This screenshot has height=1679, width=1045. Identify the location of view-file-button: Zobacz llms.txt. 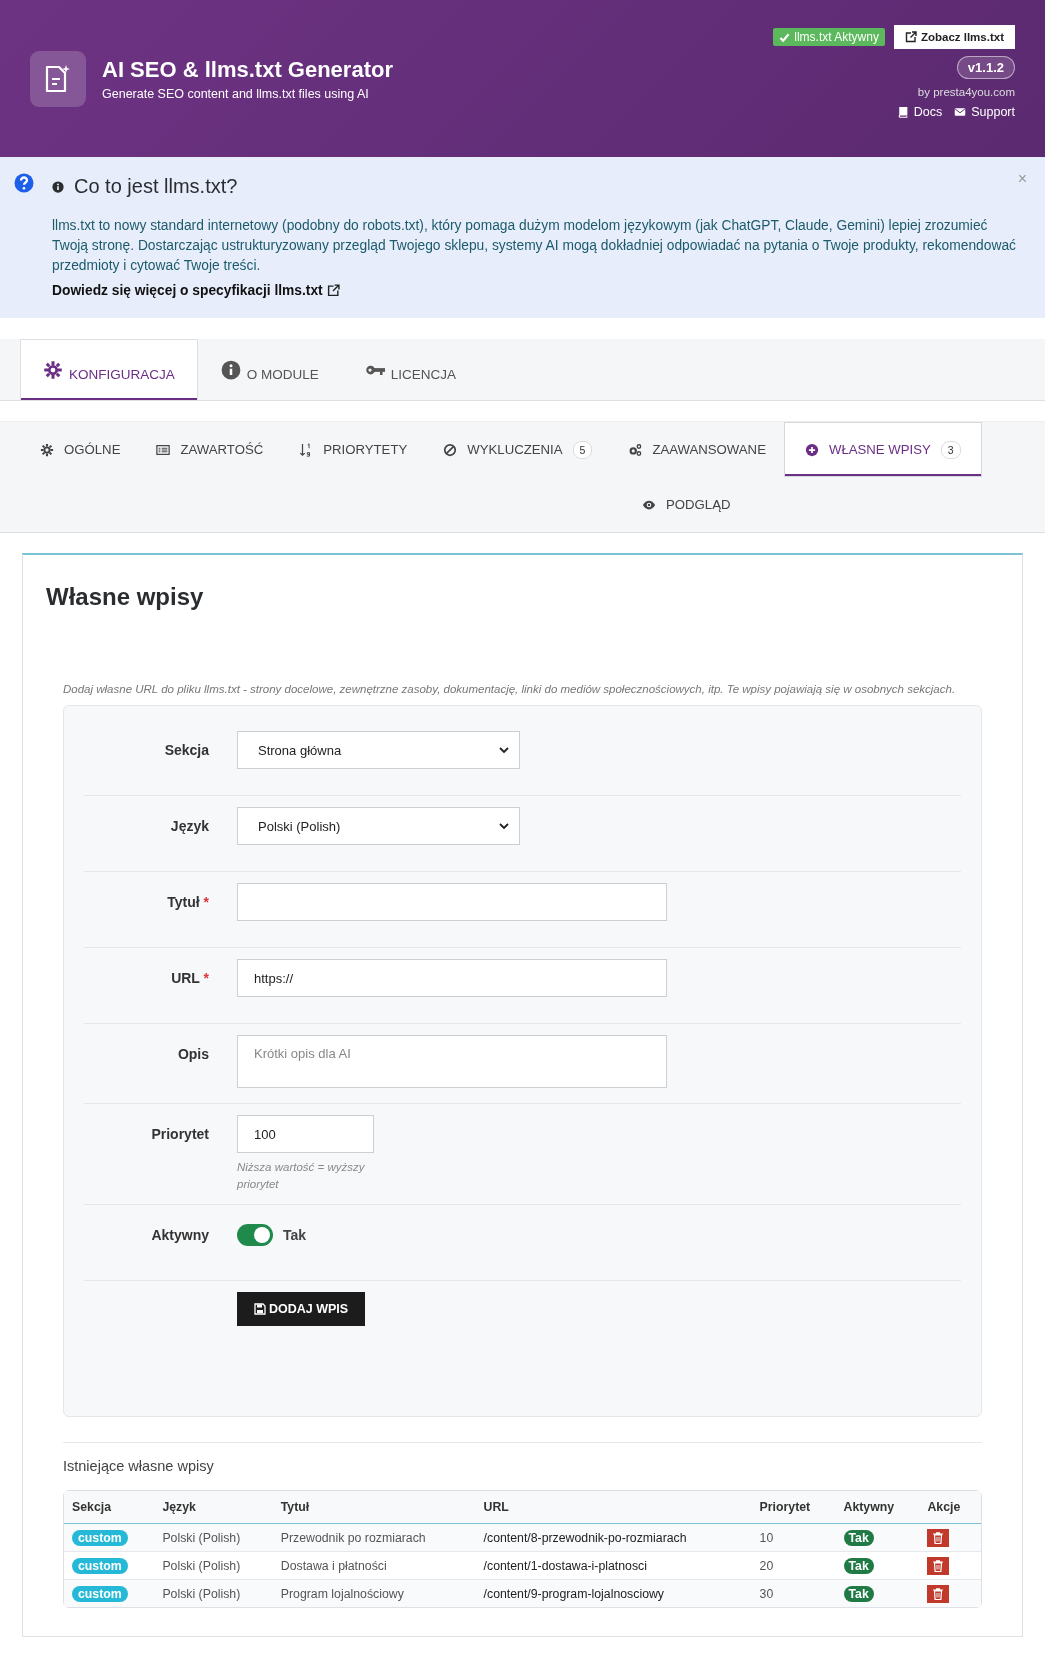
(954, 37).